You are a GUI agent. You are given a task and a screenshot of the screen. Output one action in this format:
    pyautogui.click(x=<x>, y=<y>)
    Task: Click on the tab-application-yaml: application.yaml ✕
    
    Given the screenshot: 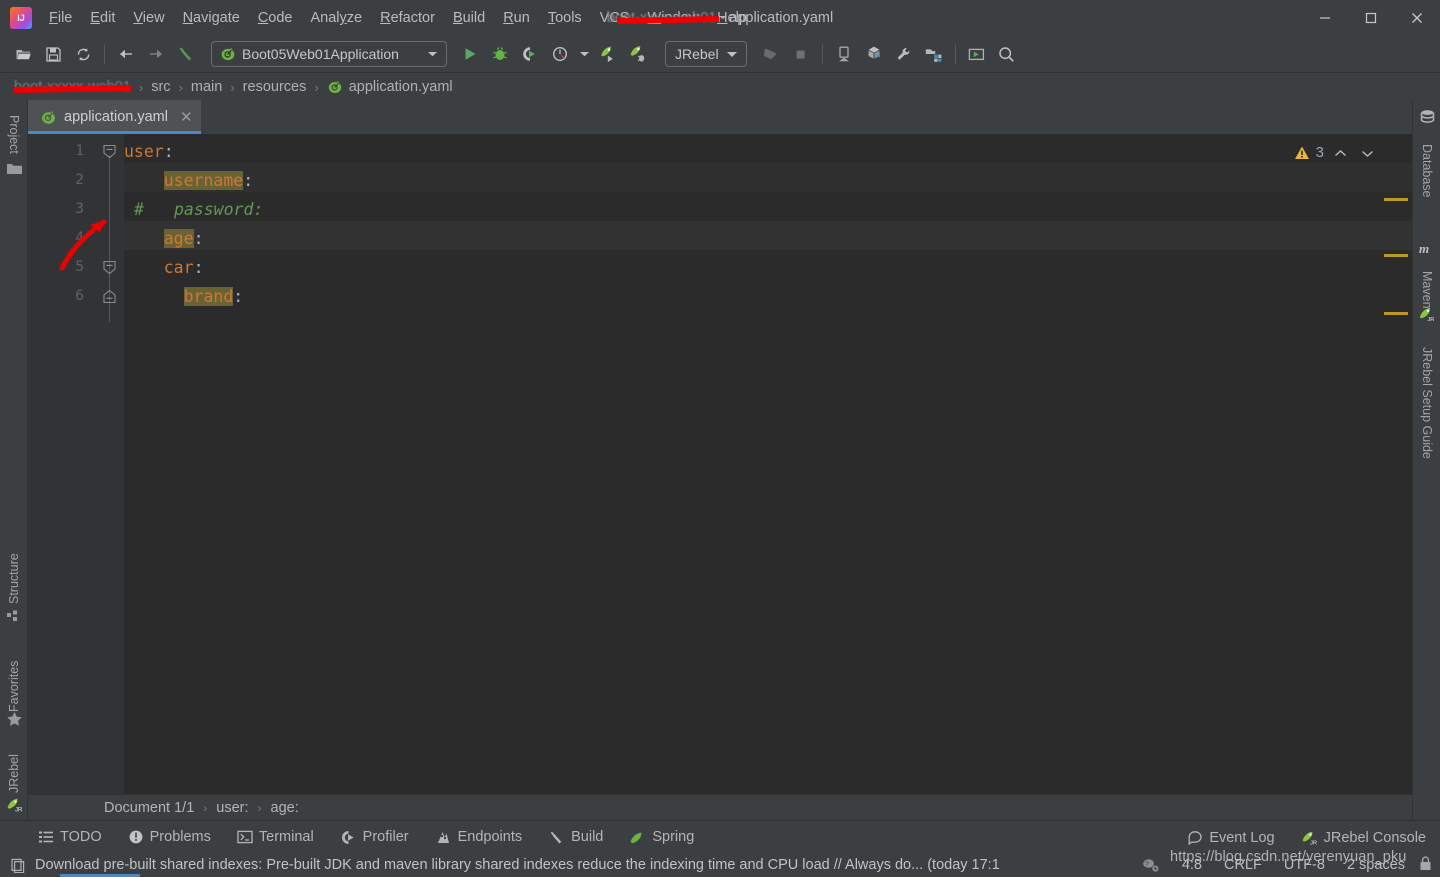 What is the action you would take?
    pyautogui.click(x=114, y=117)
    